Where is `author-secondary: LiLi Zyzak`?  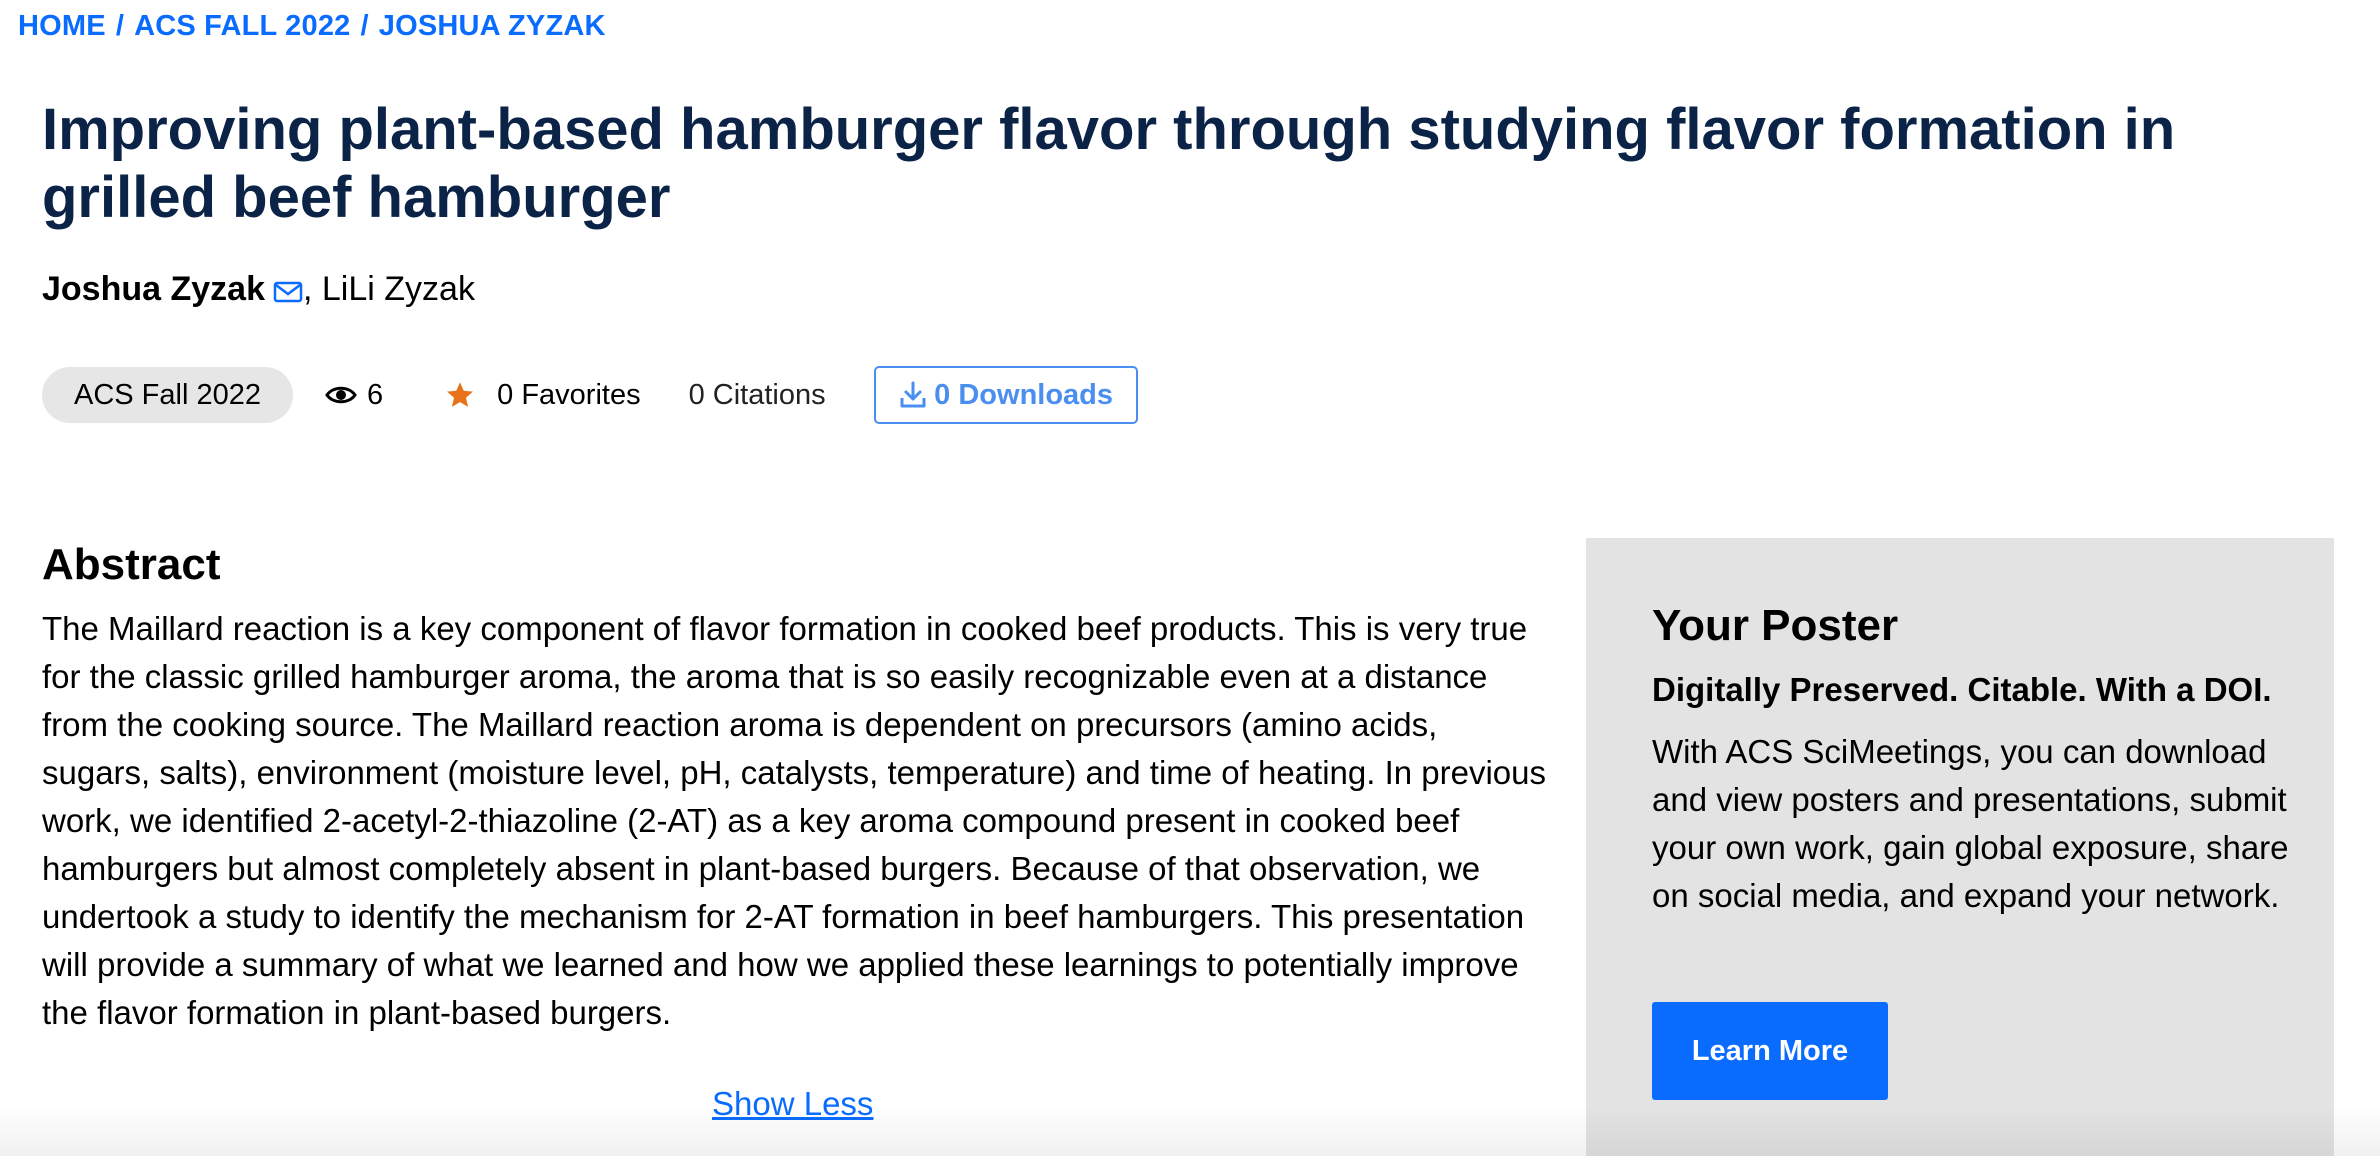
author-secondary: LiLi Zyzak is located at coordinates (398, 289).